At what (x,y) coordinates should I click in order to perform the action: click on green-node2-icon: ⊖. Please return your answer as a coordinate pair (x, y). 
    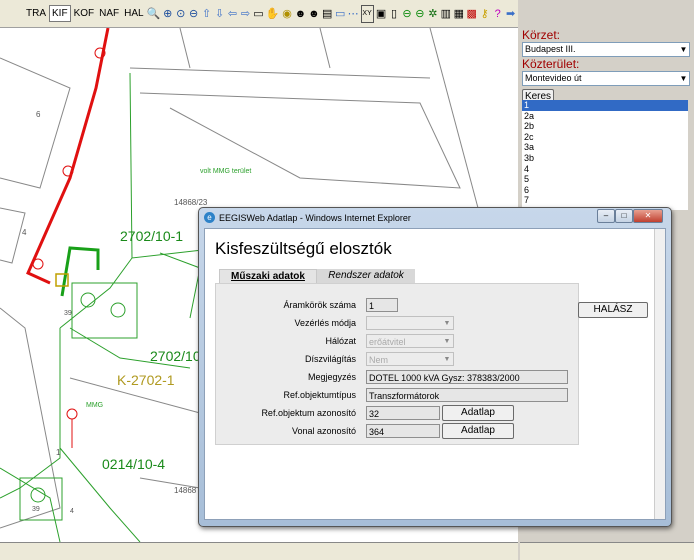
    Looking at the image, I should click on (419, 14).